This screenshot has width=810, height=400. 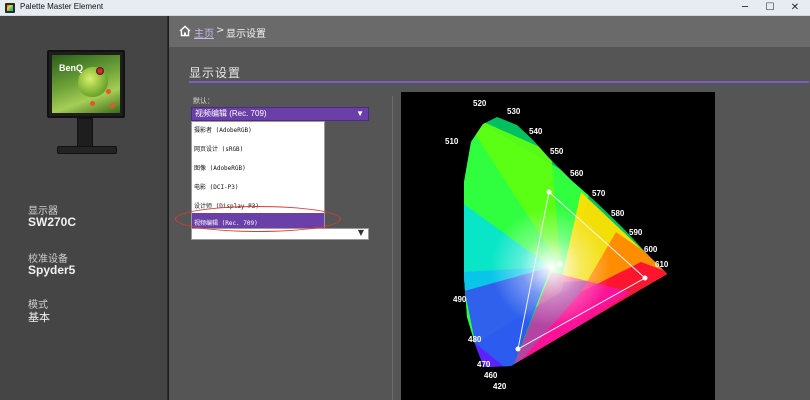 What do you see at coordinates (39, 318) in the screenshot?
I see `mode-value: 基本` at bounding box center [39, 318].